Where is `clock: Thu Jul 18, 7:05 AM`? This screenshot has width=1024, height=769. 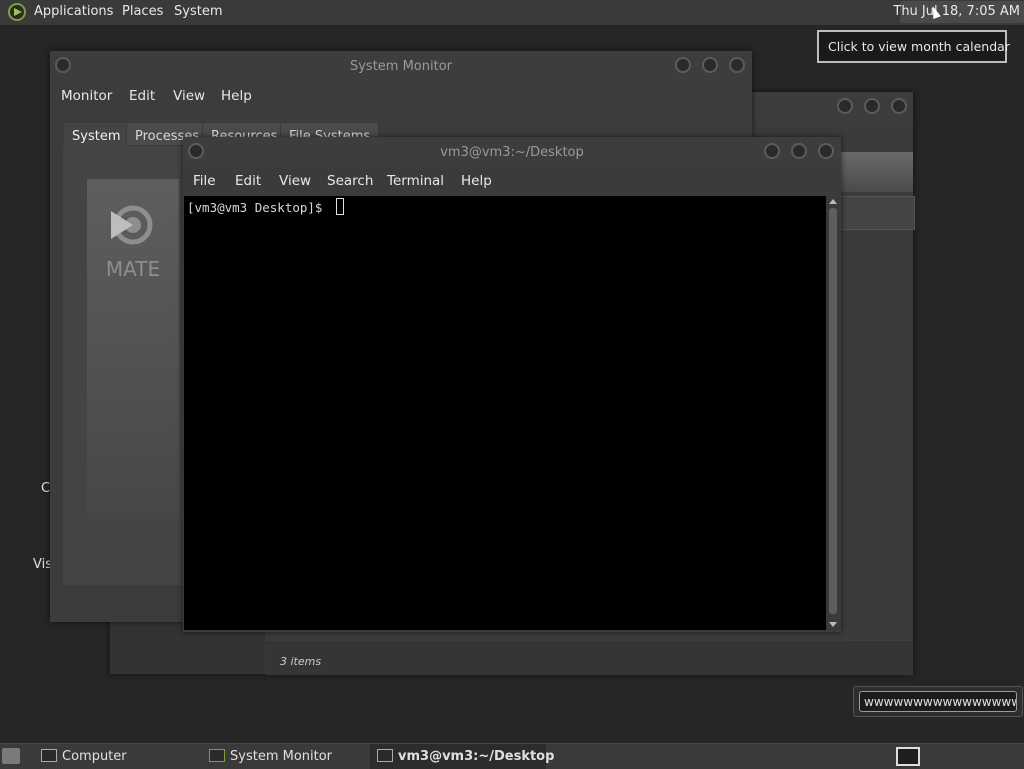
clock: Thu Jul 18, 7:05 AM is located at coordinates (958, 12).